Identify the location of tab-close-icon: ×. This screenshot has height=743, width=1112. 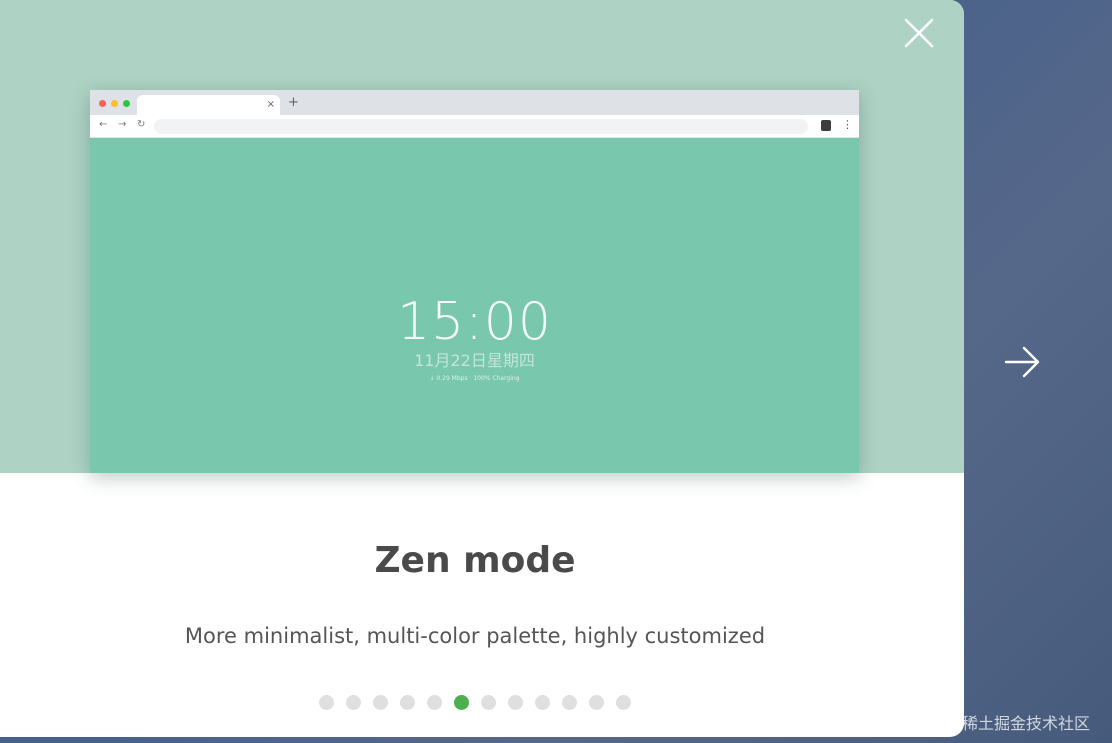
(270, 104).